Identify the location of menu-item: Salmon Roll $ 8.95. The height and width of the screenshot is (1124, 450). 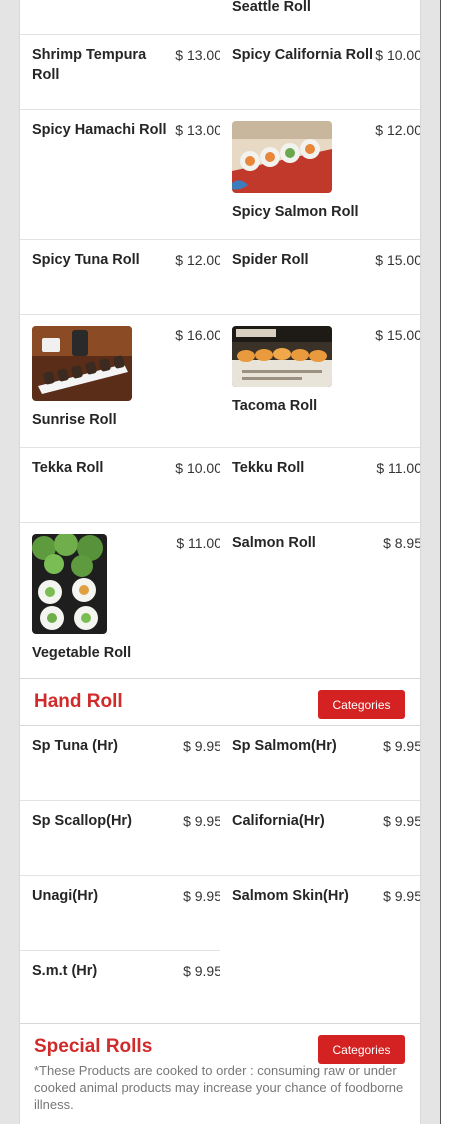
(320, 601).